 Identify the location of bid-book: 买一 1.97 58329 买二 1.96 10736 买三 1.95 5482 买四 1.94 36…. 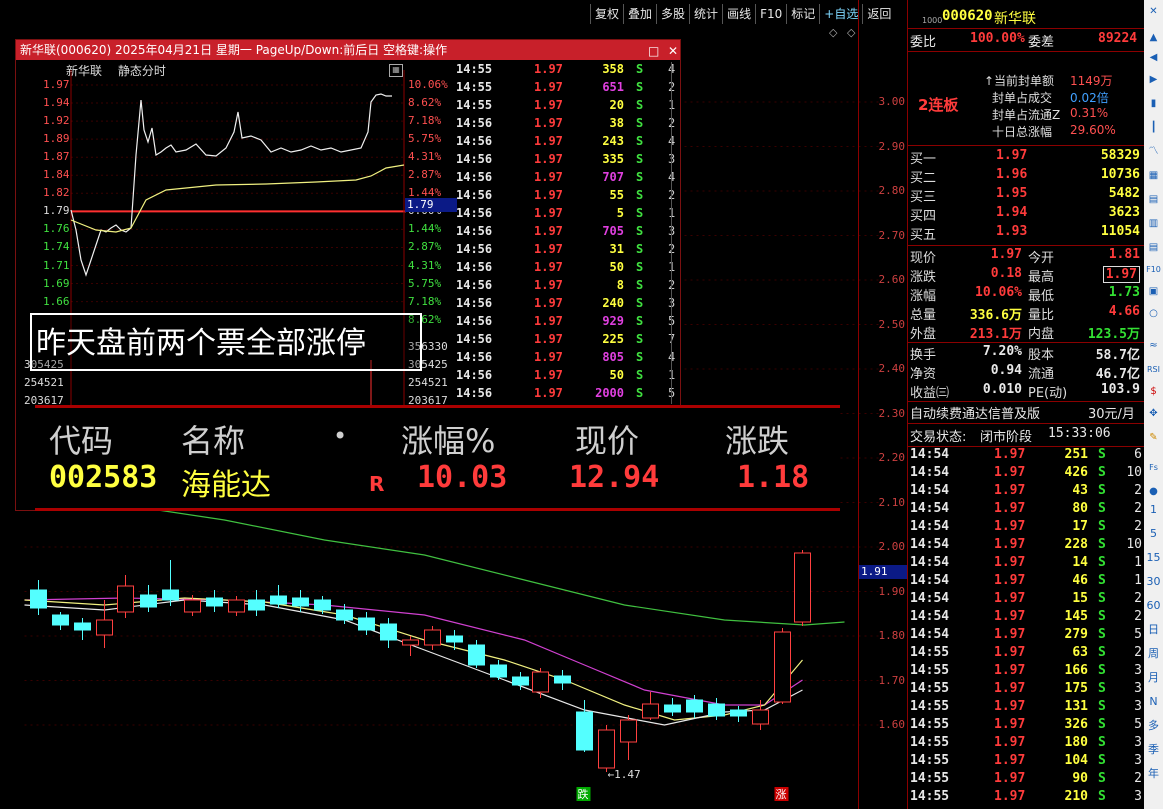
(1026, 196).